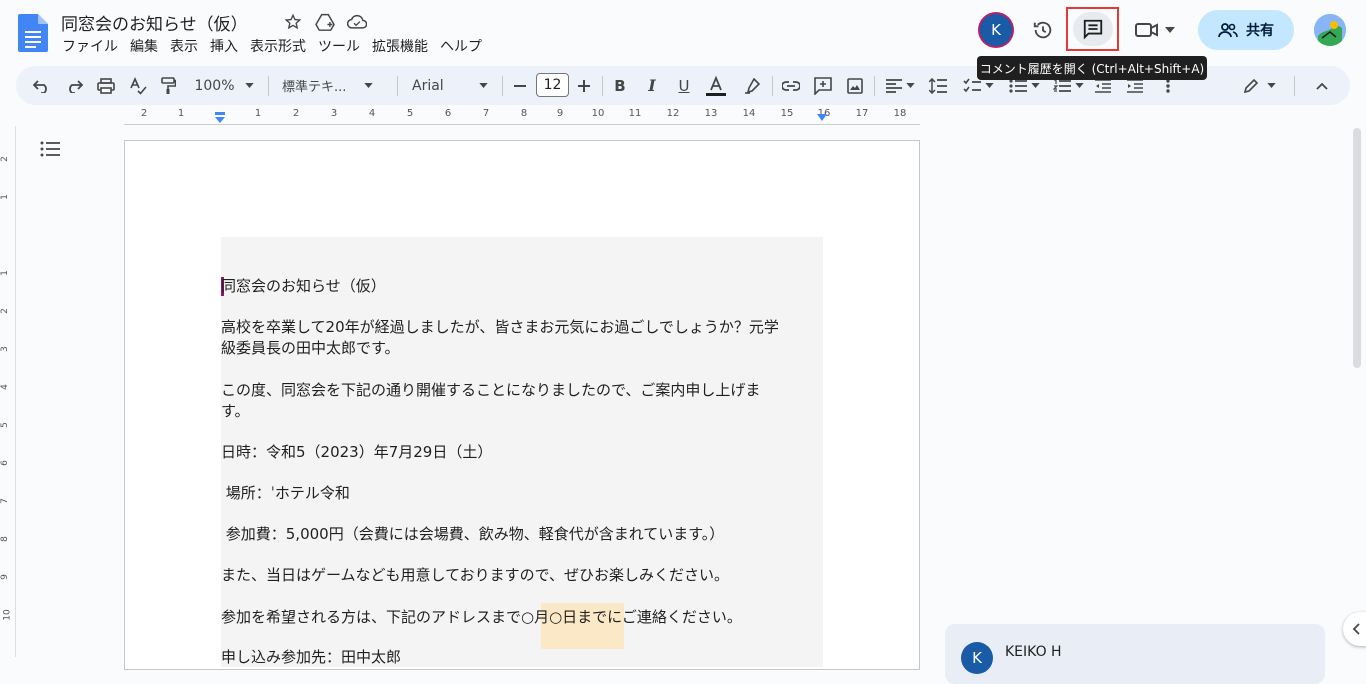  I want to click on doc-paragraph: 参加費：5,000円（会費には会場費、飲み物、軽食代が含まれています。）, so click(473, 534).